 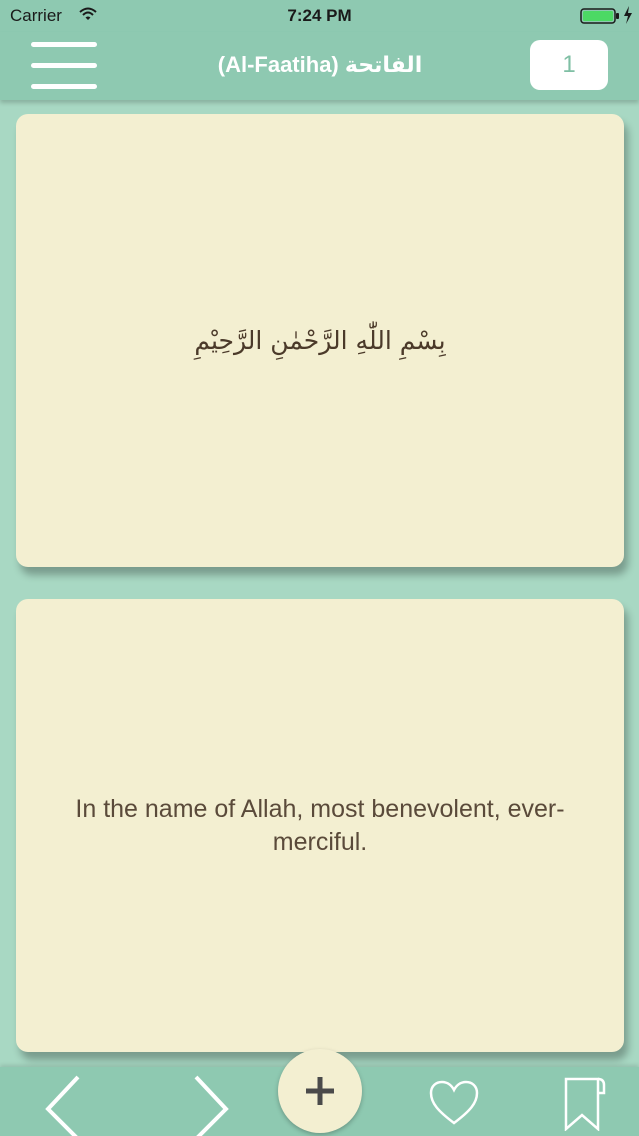 What do you see at coordinates (599, 16) in the screenshot?
I see `battery-icon` at bounding box center [599, 16].